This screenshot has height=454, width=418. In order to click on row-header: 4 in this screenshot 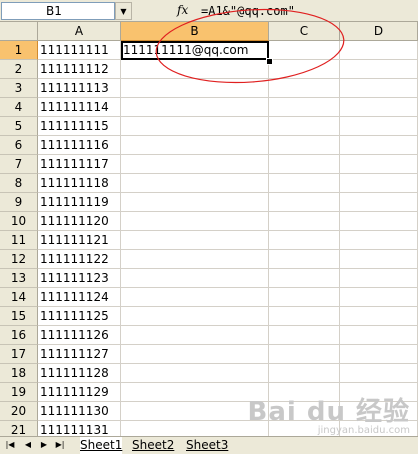, I will do `click(19, 107)`.